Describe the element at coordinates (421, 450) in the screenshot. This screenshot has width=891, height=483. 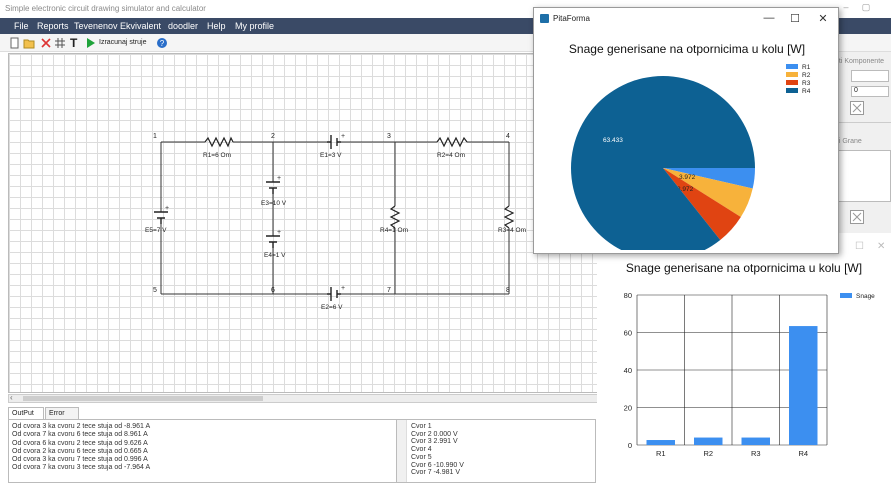
I see `voltage-line: Cvor 4` at that location.